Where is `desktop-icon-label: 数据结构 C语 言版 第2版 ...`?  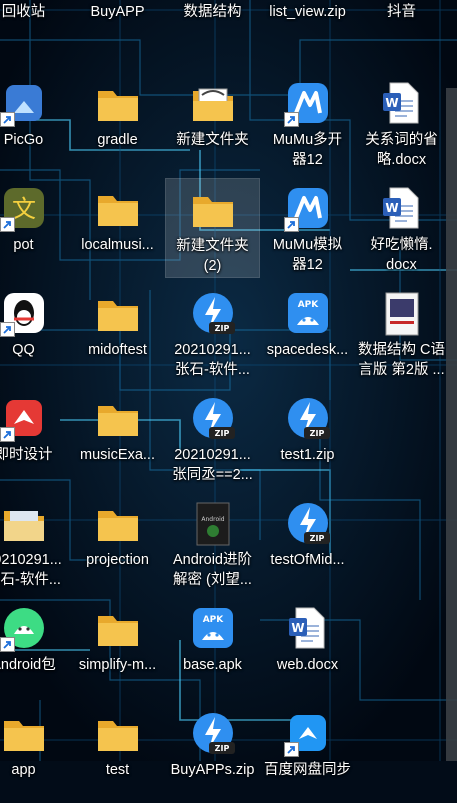
desktop-icon-label: 数据结构 C语 言版 第2版 ... is located at coordinates (401, 360).